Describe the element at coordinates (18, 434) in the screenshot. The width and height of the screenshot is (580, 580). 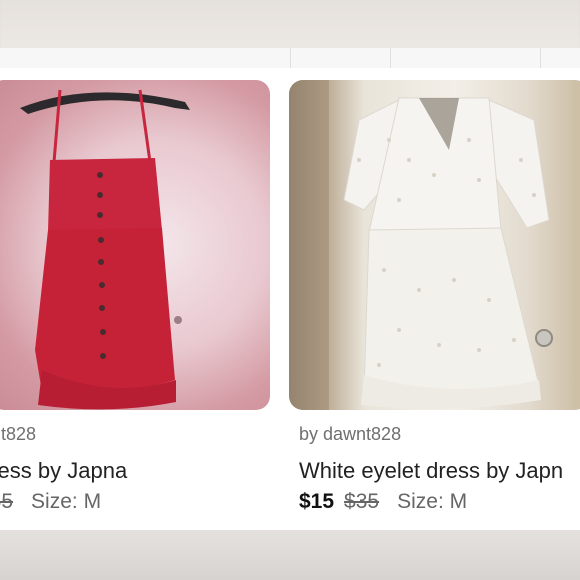
I see `seller-name: wnt828` at that location.